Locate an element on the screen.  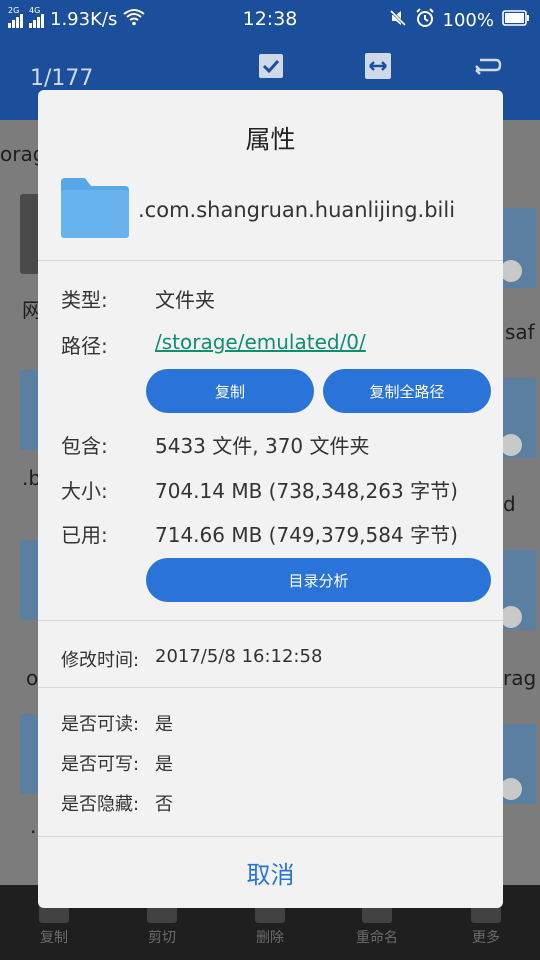
bg-file-label: rag is located at coordinates (520, 678).